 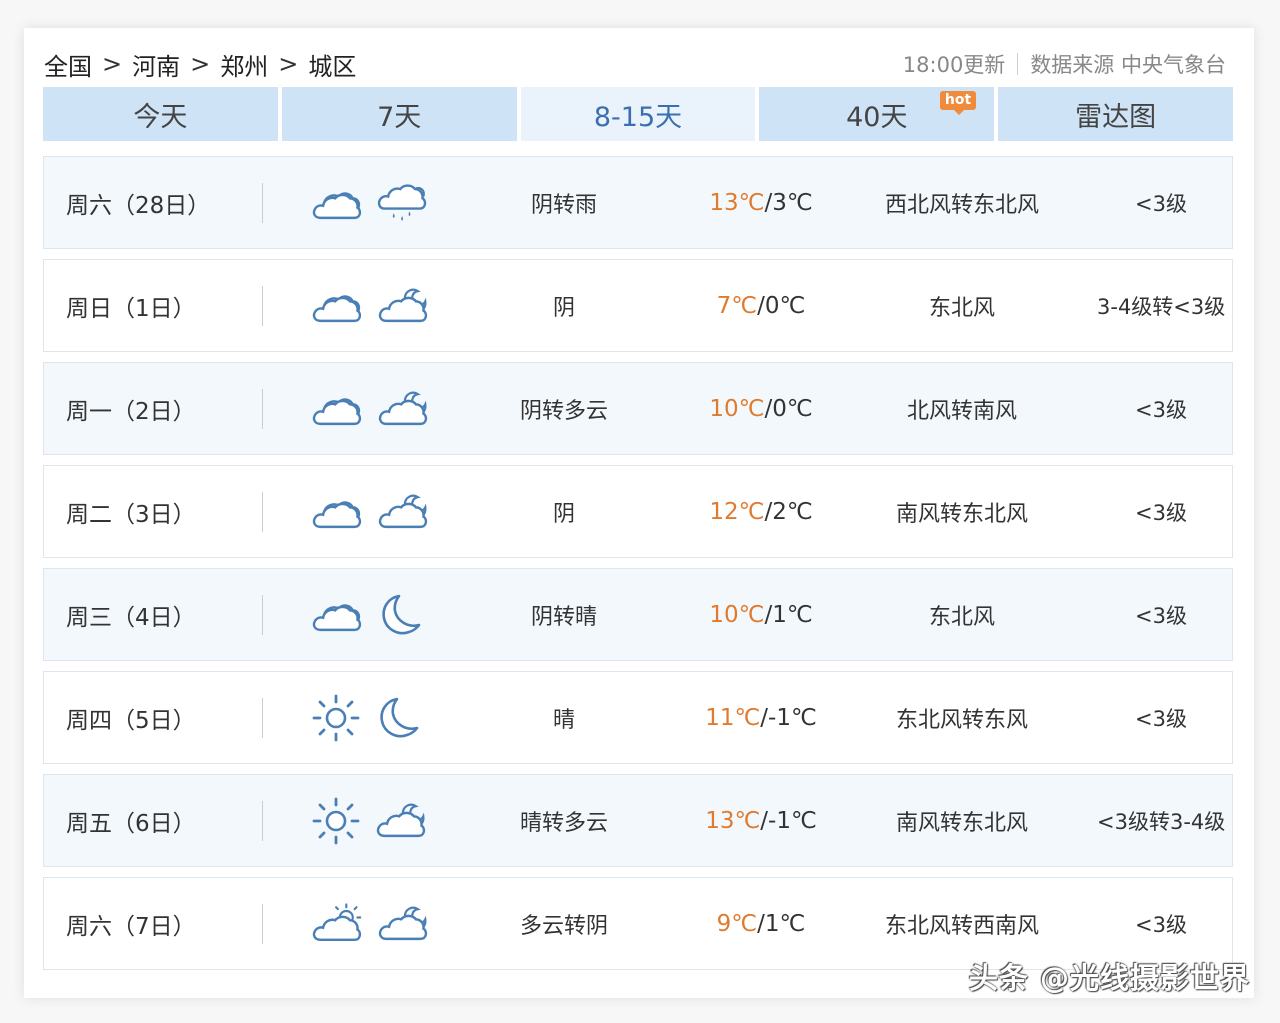 What do you see at coordinates (737, 923) in the screenshot?
I see `high-temp: 9℃` at bounding box center [737, 923].